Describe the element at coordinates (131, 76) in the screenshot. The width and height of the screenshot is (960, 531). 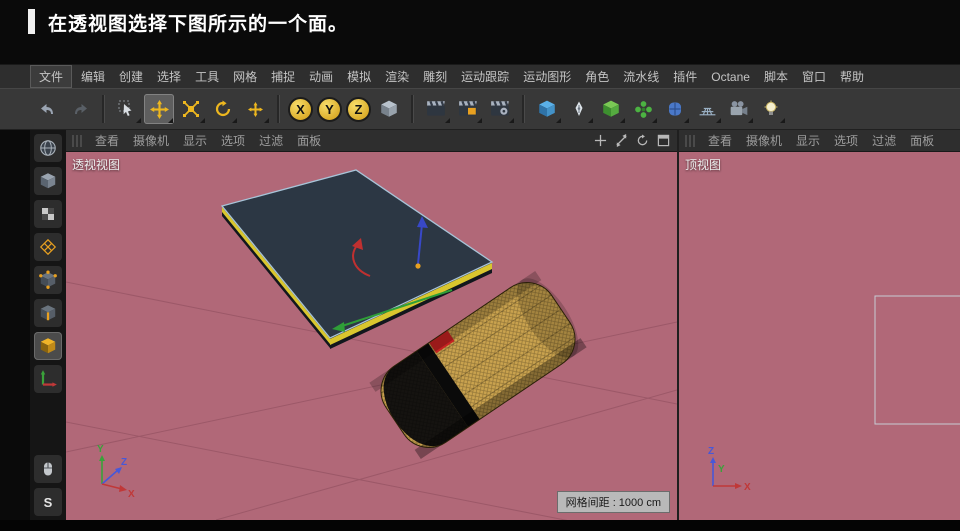
I see `menu-create: 创建` at that location.